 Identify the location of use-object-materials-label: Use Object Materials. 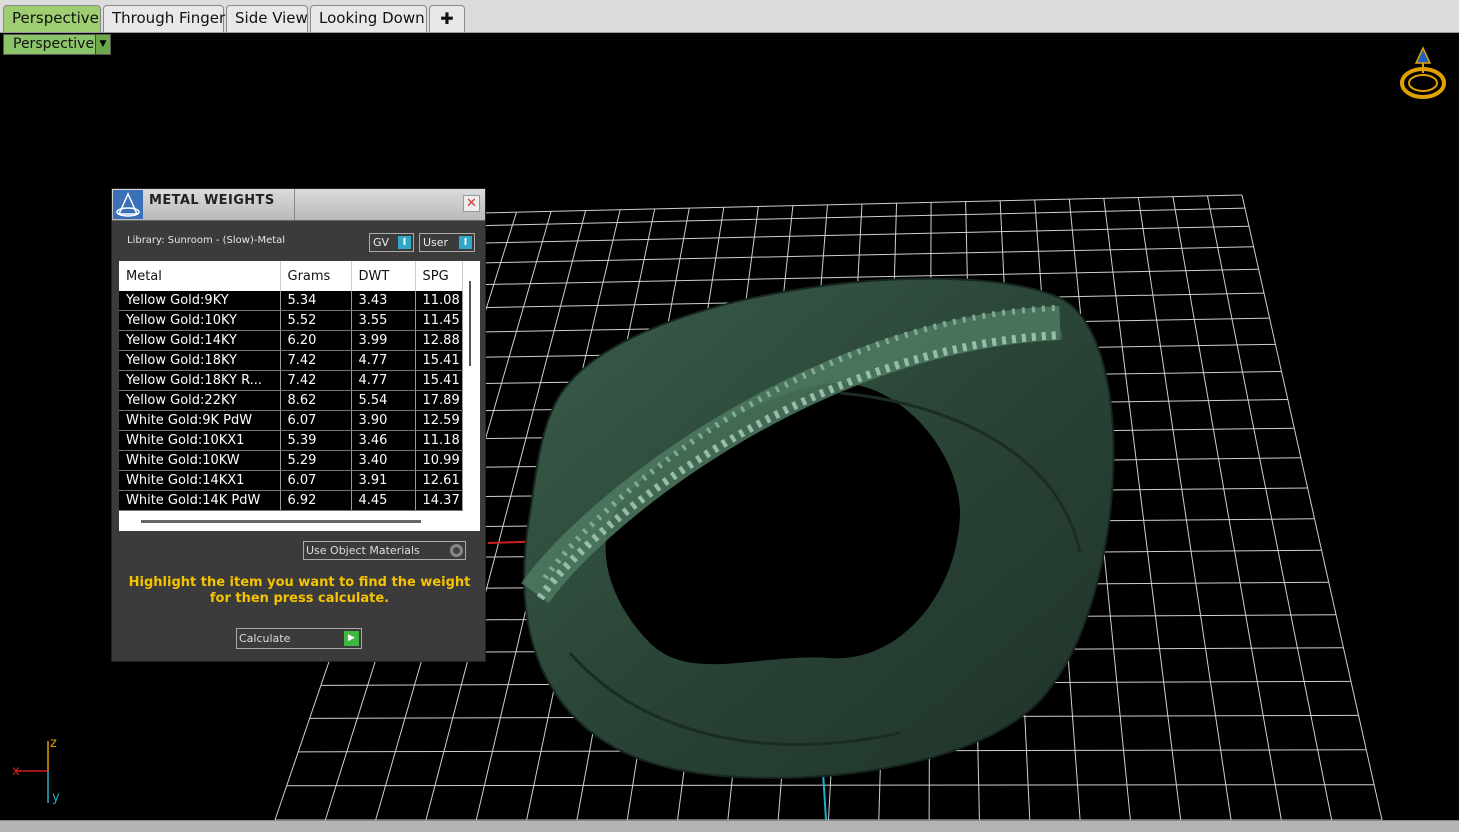
(363, 550).